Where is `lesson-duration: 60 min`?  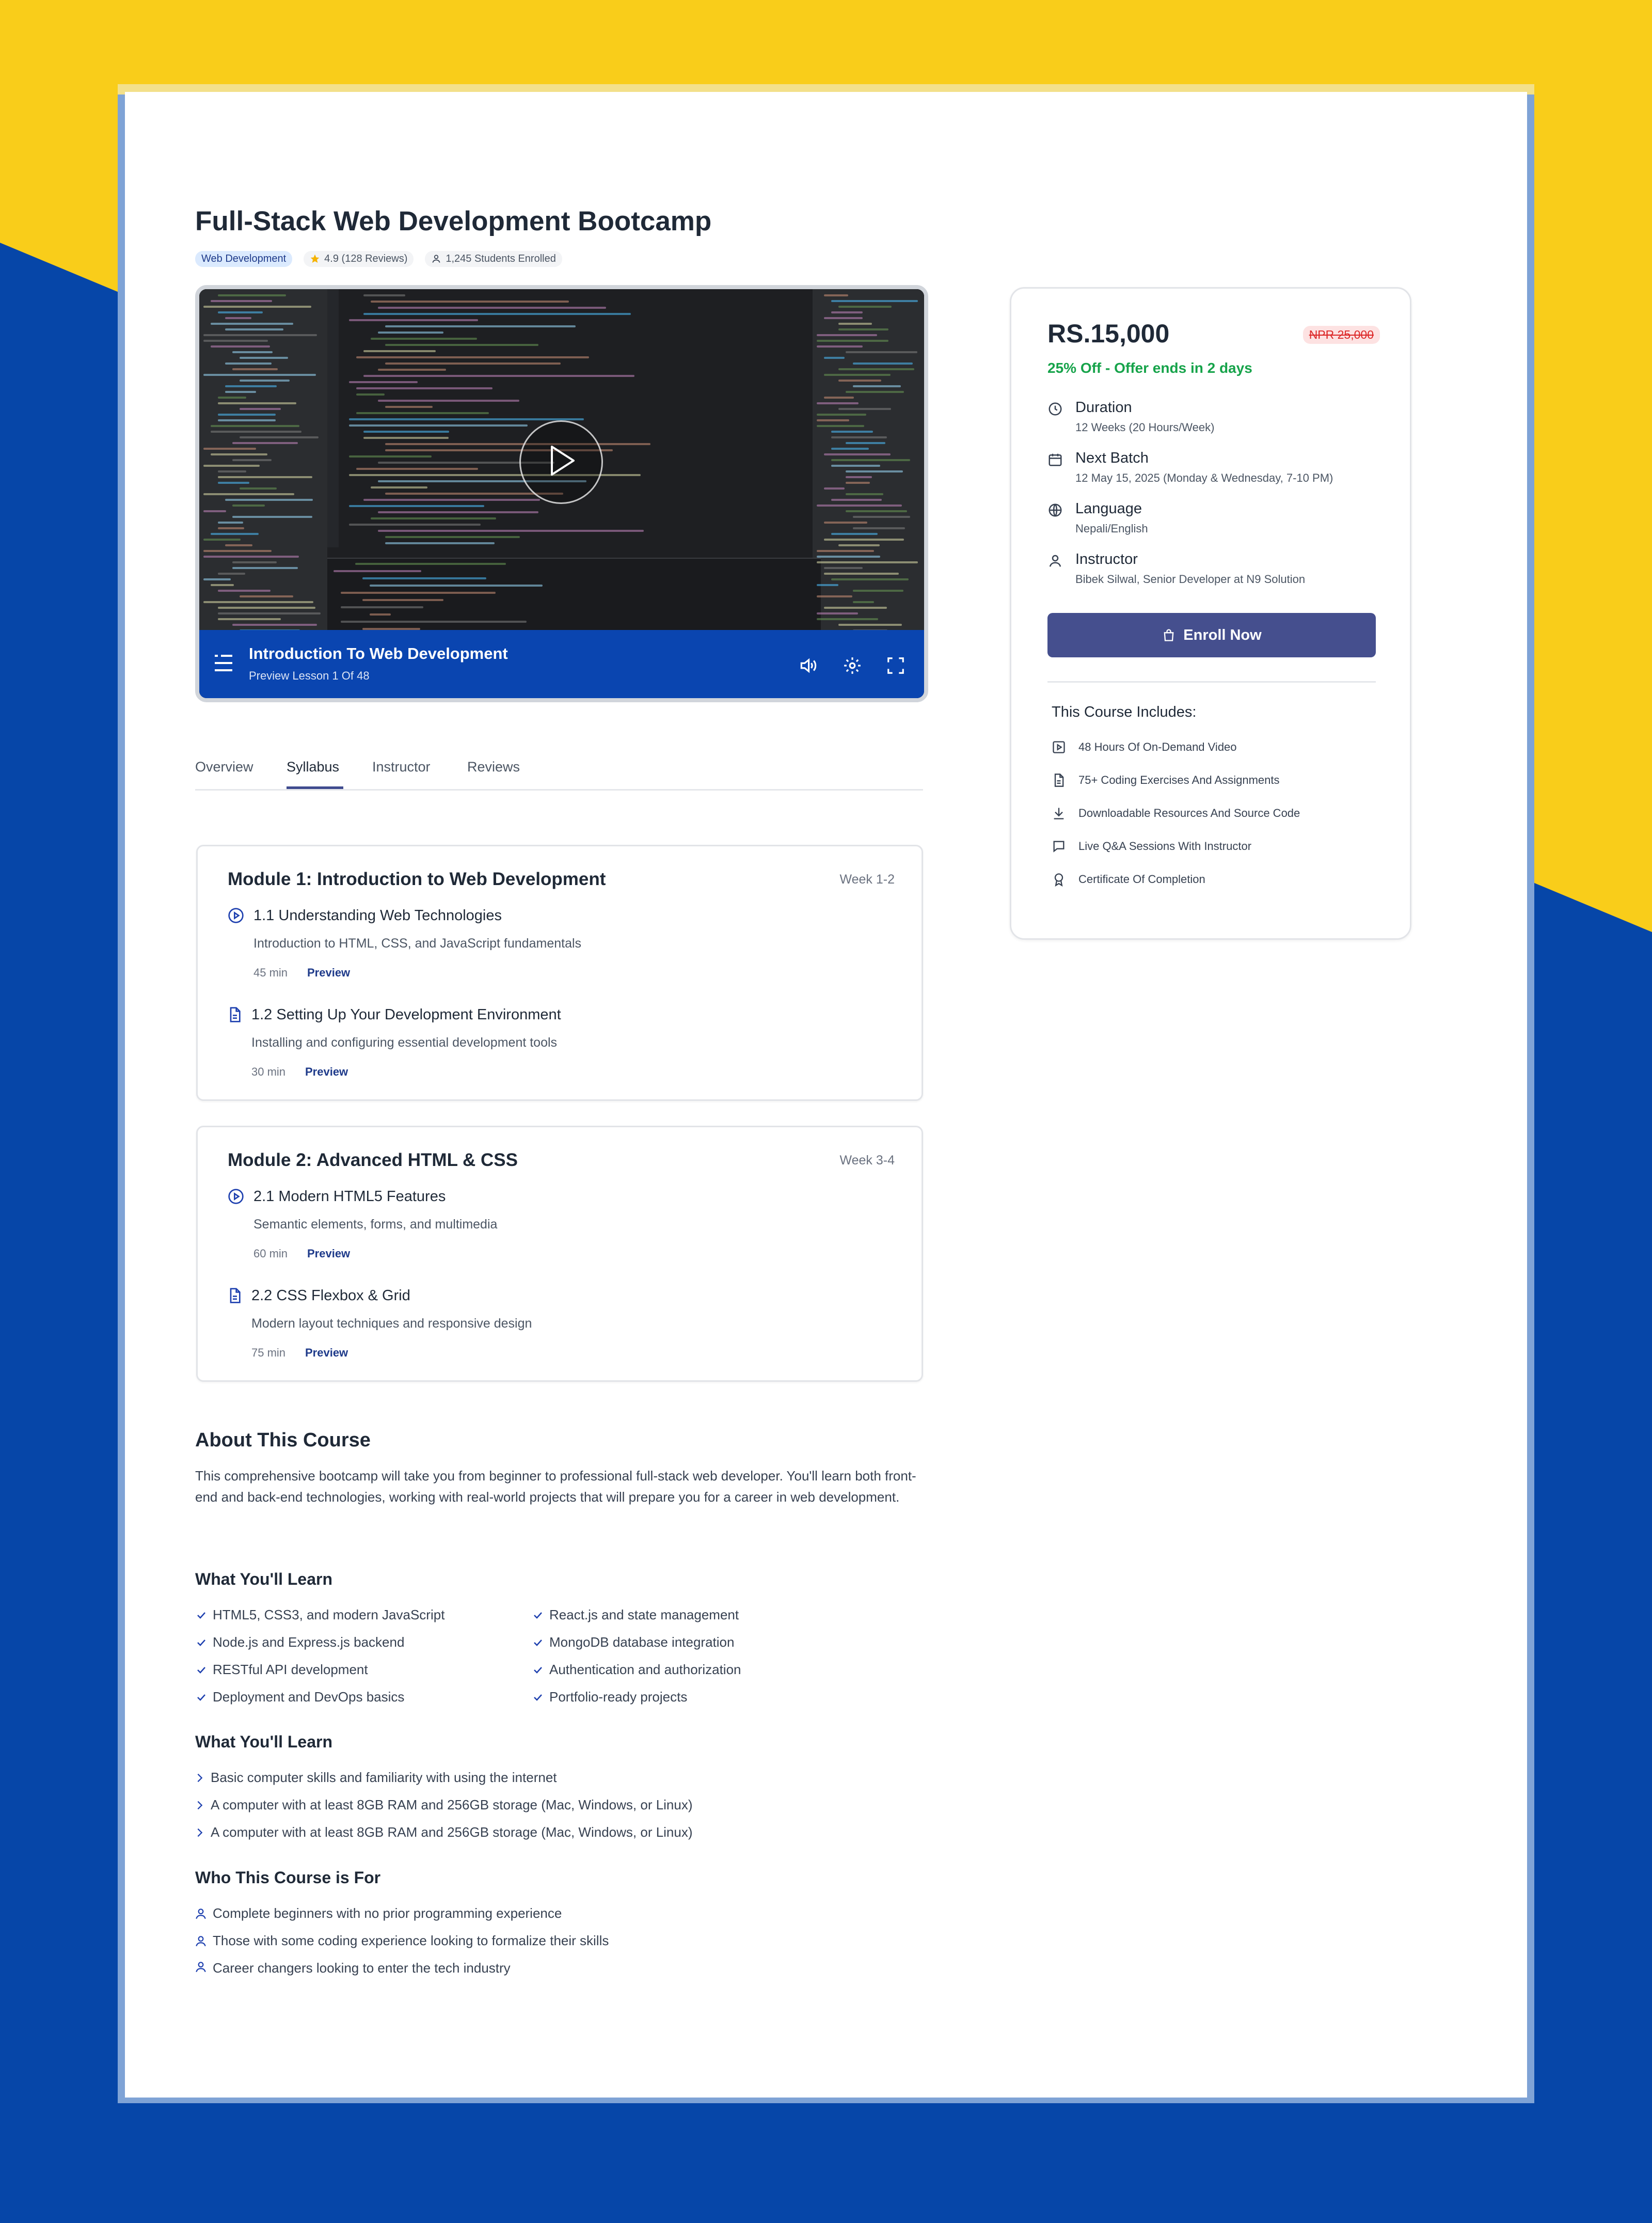 lesson-duration: 60 min is located at coordinates (270, 1253).